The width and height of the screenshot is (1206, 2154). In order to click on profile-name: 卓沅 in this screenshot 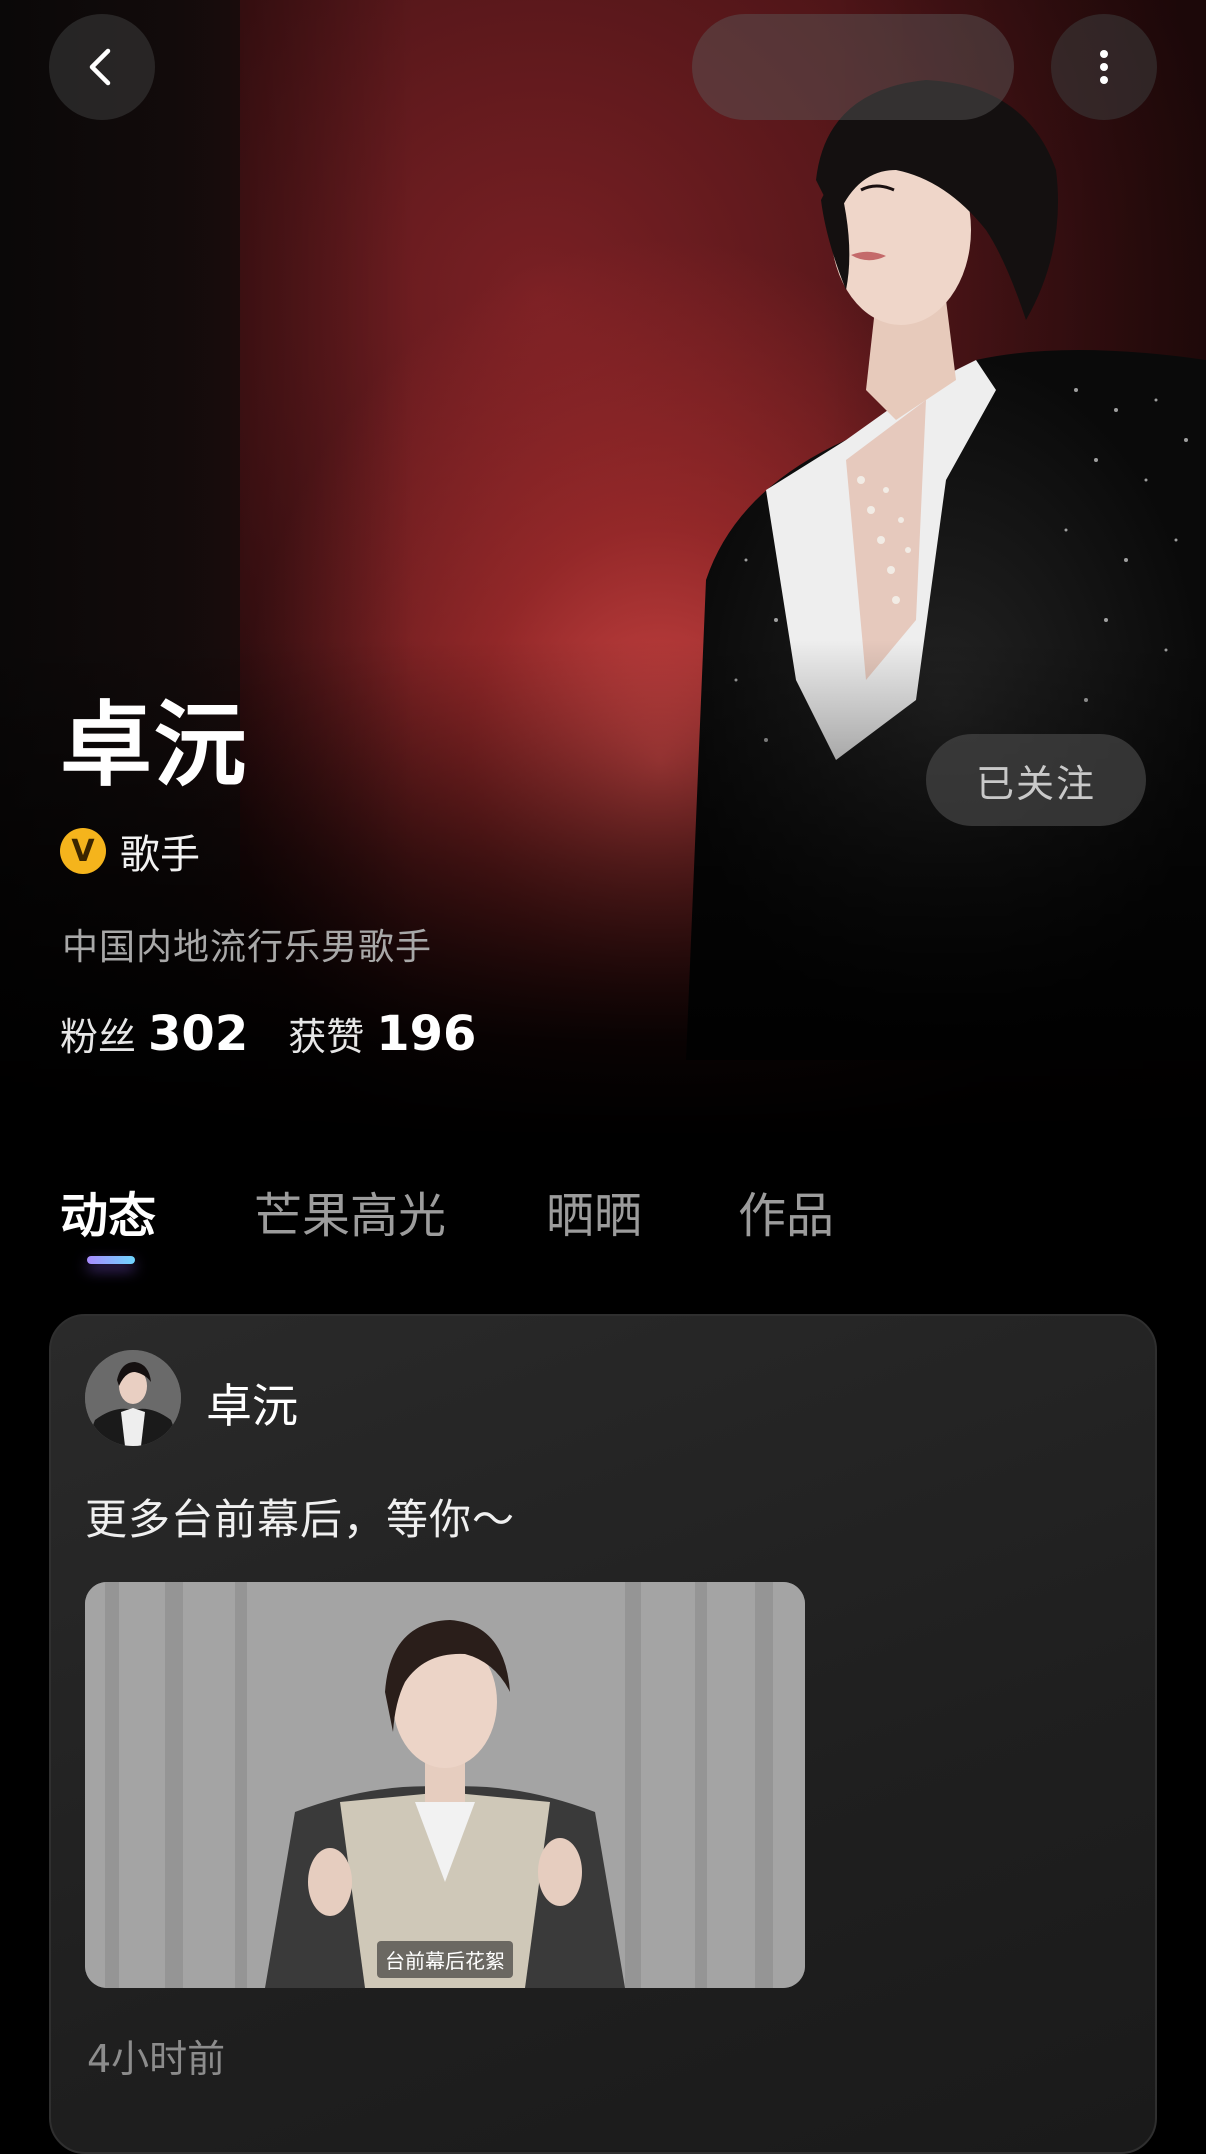, I will do `click(154, 745)`.